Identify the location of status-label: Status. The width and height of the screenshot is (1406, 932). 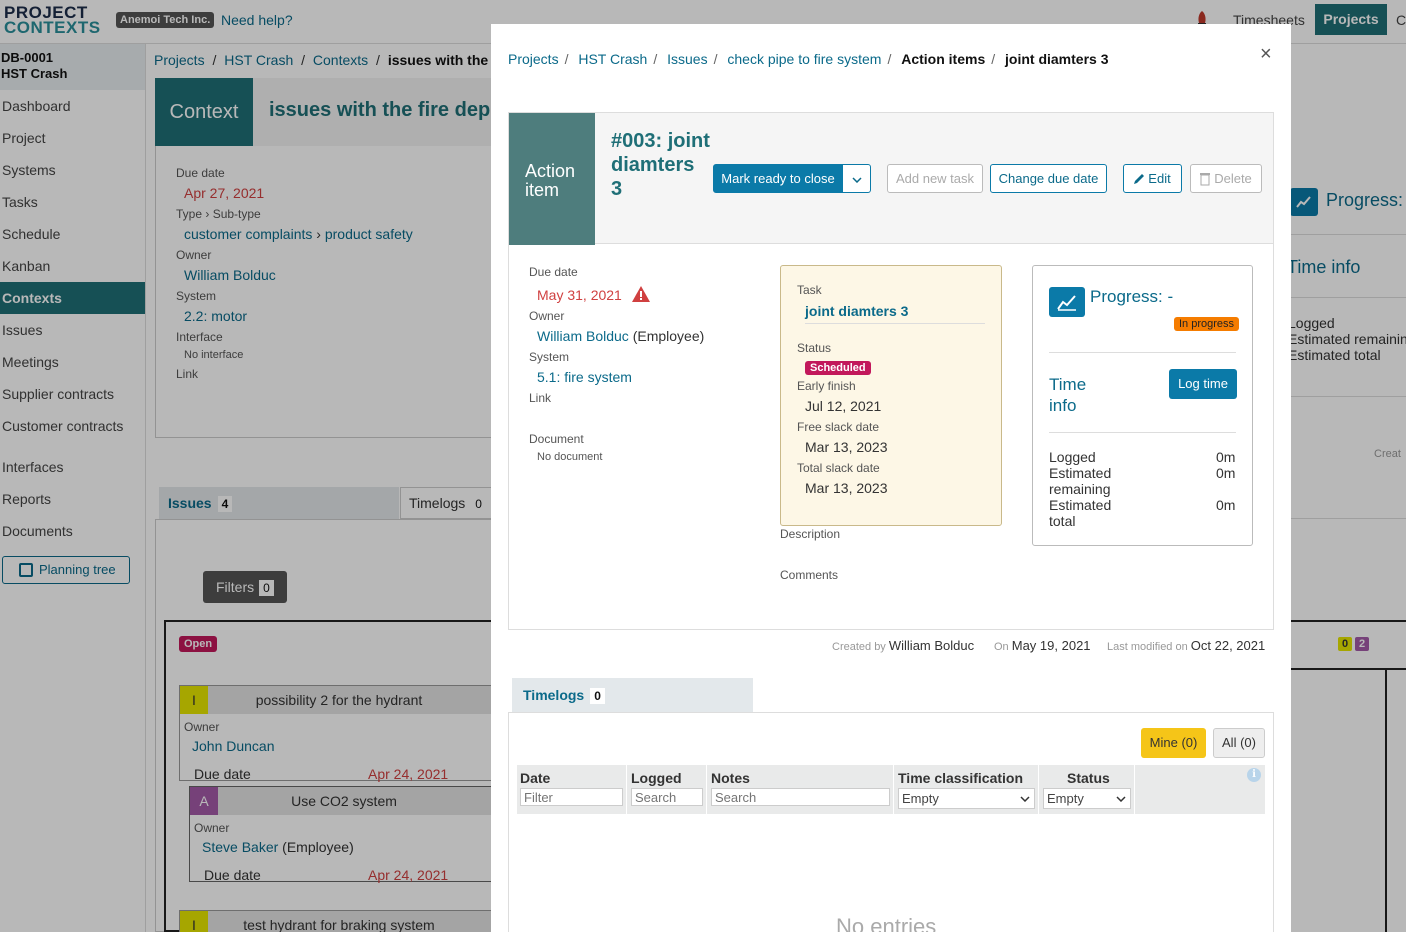
(814, 348).